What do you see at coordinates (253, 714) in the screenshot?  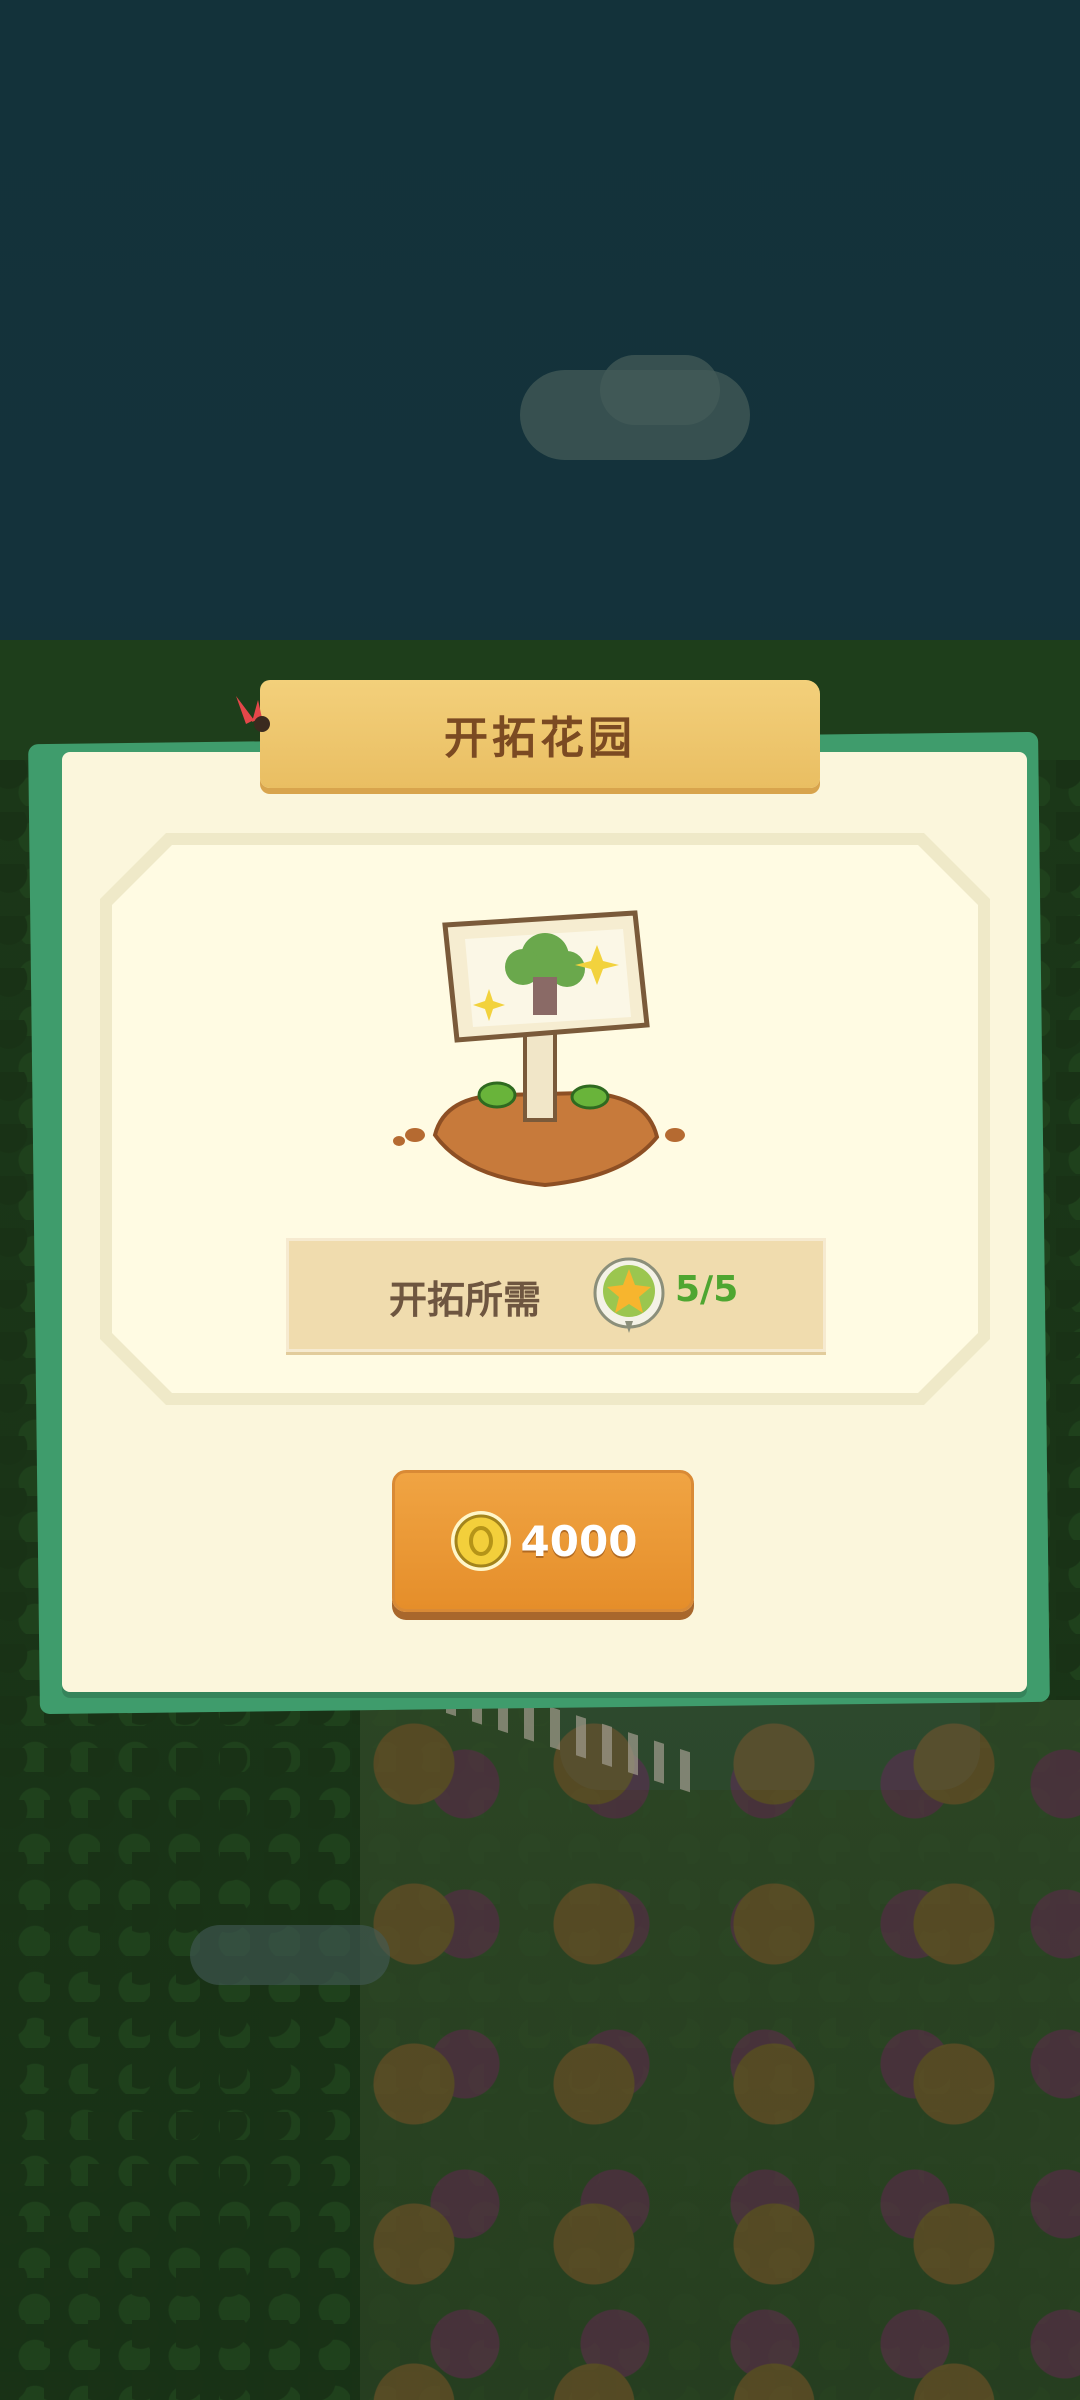 I see `ribbon-pin-icon` at bounding box center [253, 714].